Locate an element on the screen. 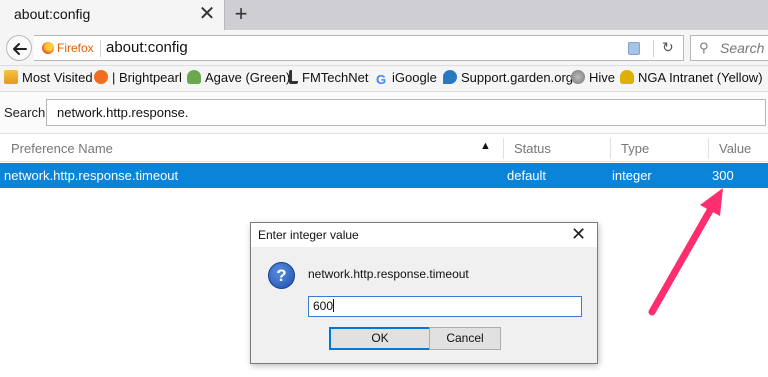 Image resolution: width=768 pixels, height=377 pixels. tab-about-config: about:config ✕ is located at coordinates (112, 15).